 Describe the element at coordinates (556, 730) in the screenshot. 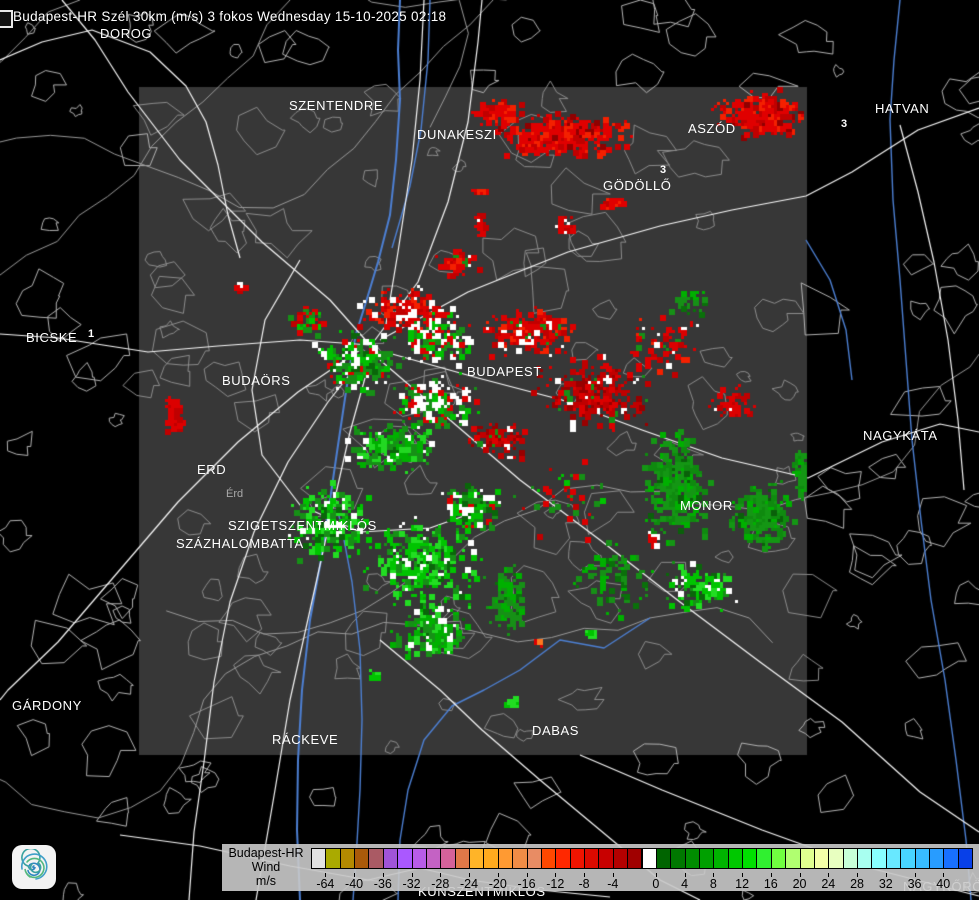

I see `city-label: DABAS` at that location.